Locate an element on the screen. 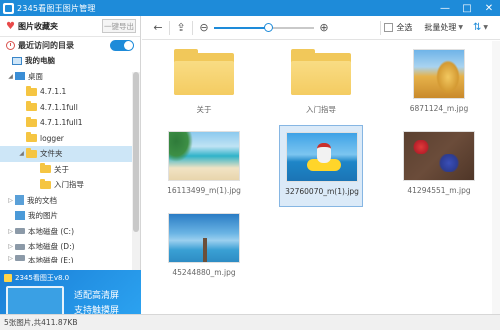 The height and width of the screenshot is (330, 500). promo-line-1: 适配高清屏 is located at coordinates (97, 296).